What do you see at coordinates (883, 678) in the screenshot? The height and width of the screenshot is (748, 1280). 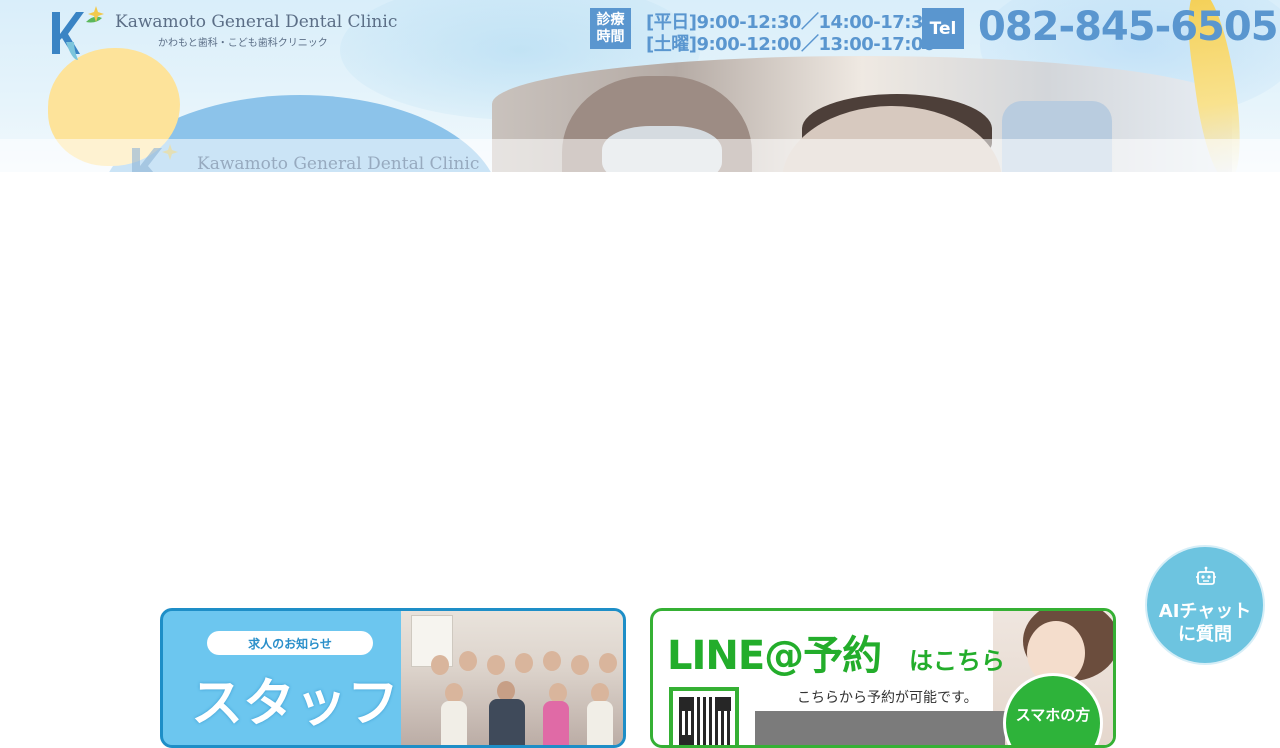 I see `line-reservation-banner: LINE@予約 はこちら こちらから予約が可能です。 スマホの方` at bounding box center [883, 678].